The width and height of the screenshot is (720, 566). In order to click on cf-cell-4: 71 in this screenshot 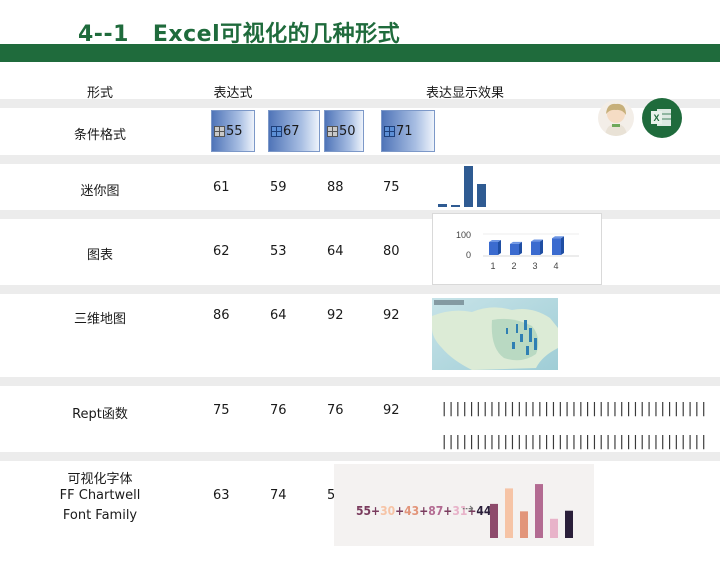, I will do `click(408, 131)`.